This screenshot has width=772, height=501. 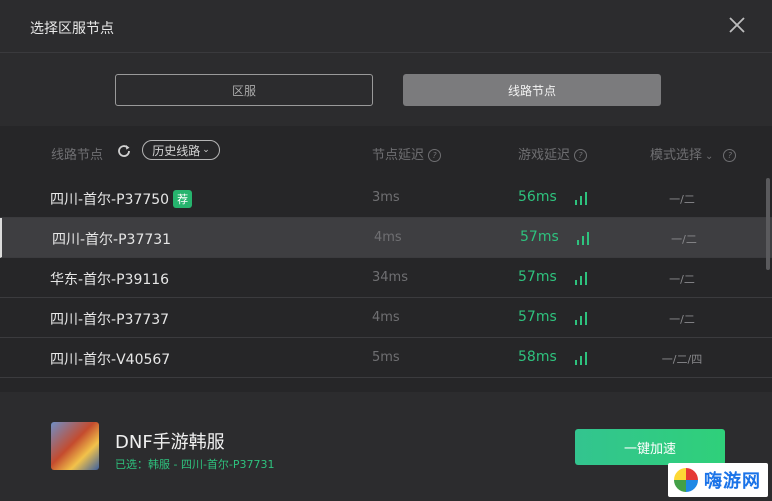 I want to click on history-route-dropdown: 历史线路 ⌄, so click(x=181, y=150).